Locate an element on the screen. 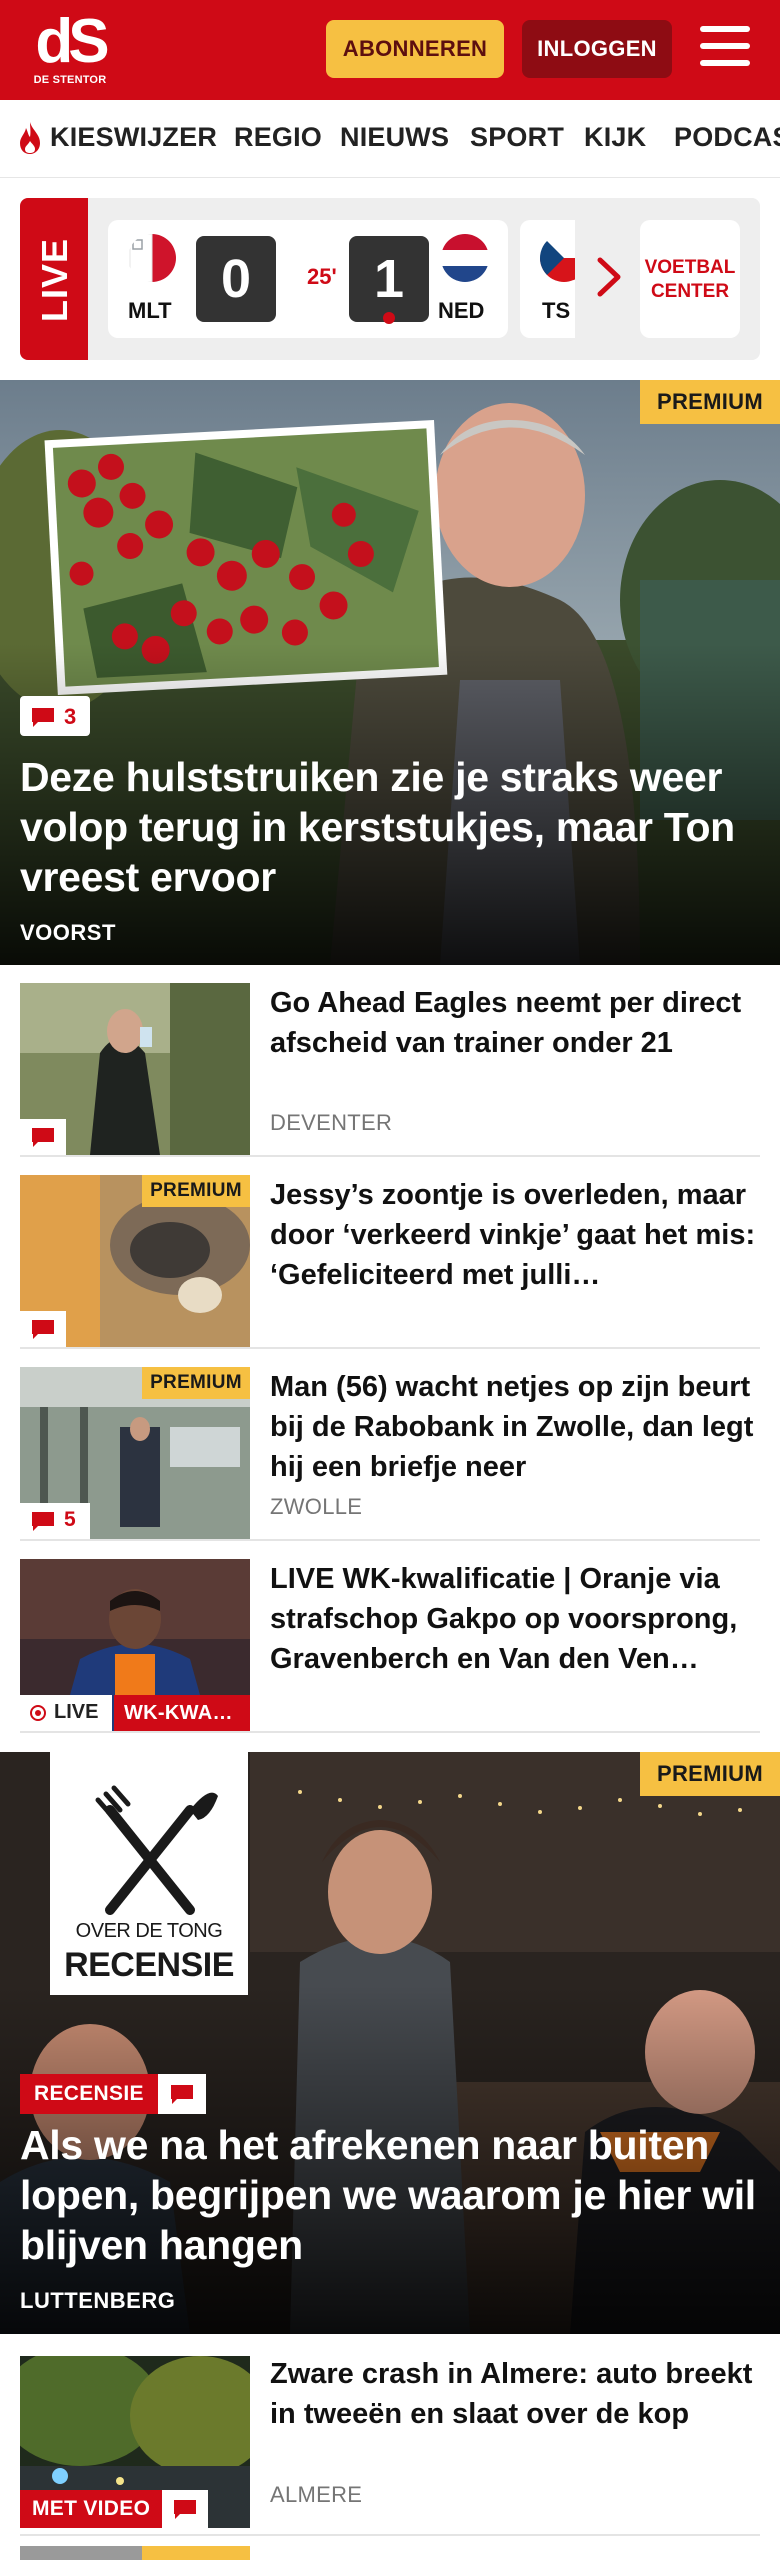 This screenshot has height=2560, width=780. live-badge-label: LIVE is located at coordinates (76, 1712).